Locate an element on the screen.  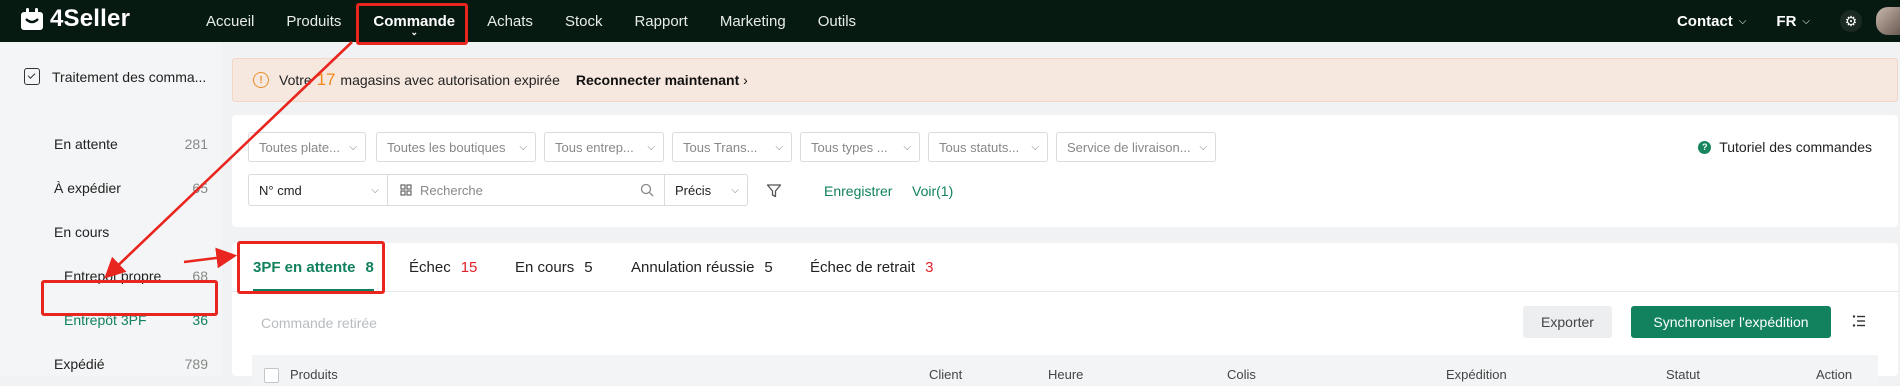
sidebar-item-a-expedier: À expédier 65 is located at coordinates (111, 188).